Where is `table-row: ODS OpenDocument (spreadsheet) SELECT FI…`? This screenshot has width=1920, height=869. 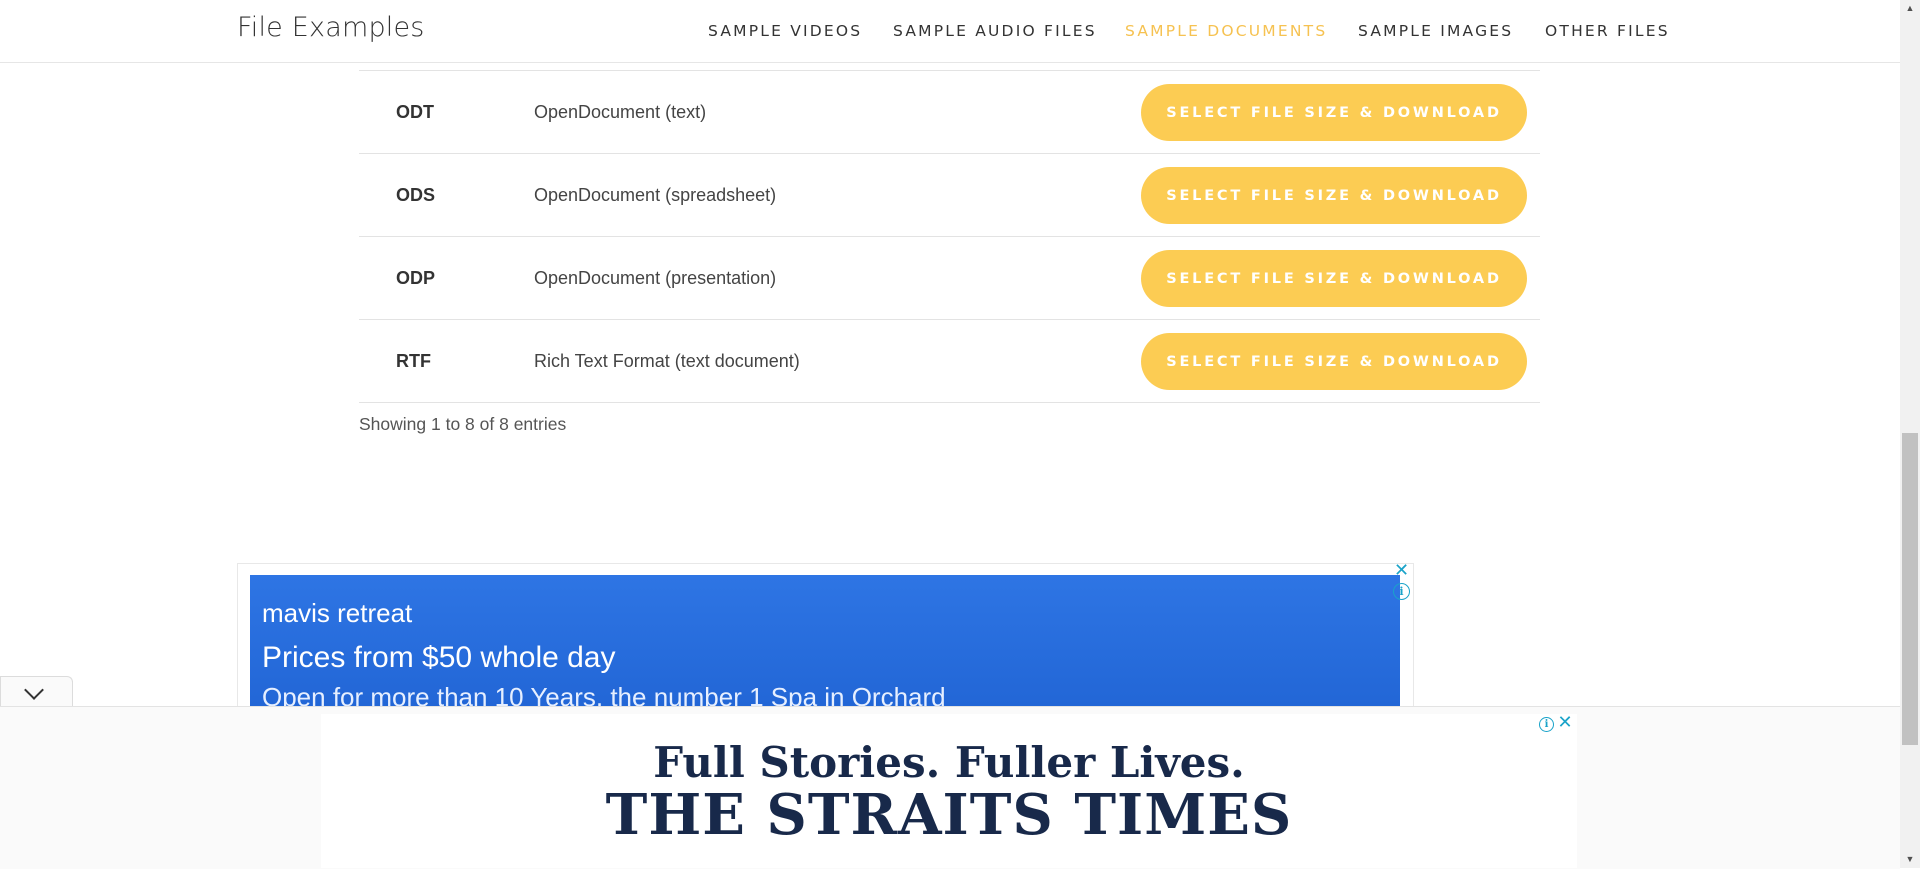
table-row: ODS OpenDocument (spreadsheet) SELECT FI… is located at coordinates (949, 195).